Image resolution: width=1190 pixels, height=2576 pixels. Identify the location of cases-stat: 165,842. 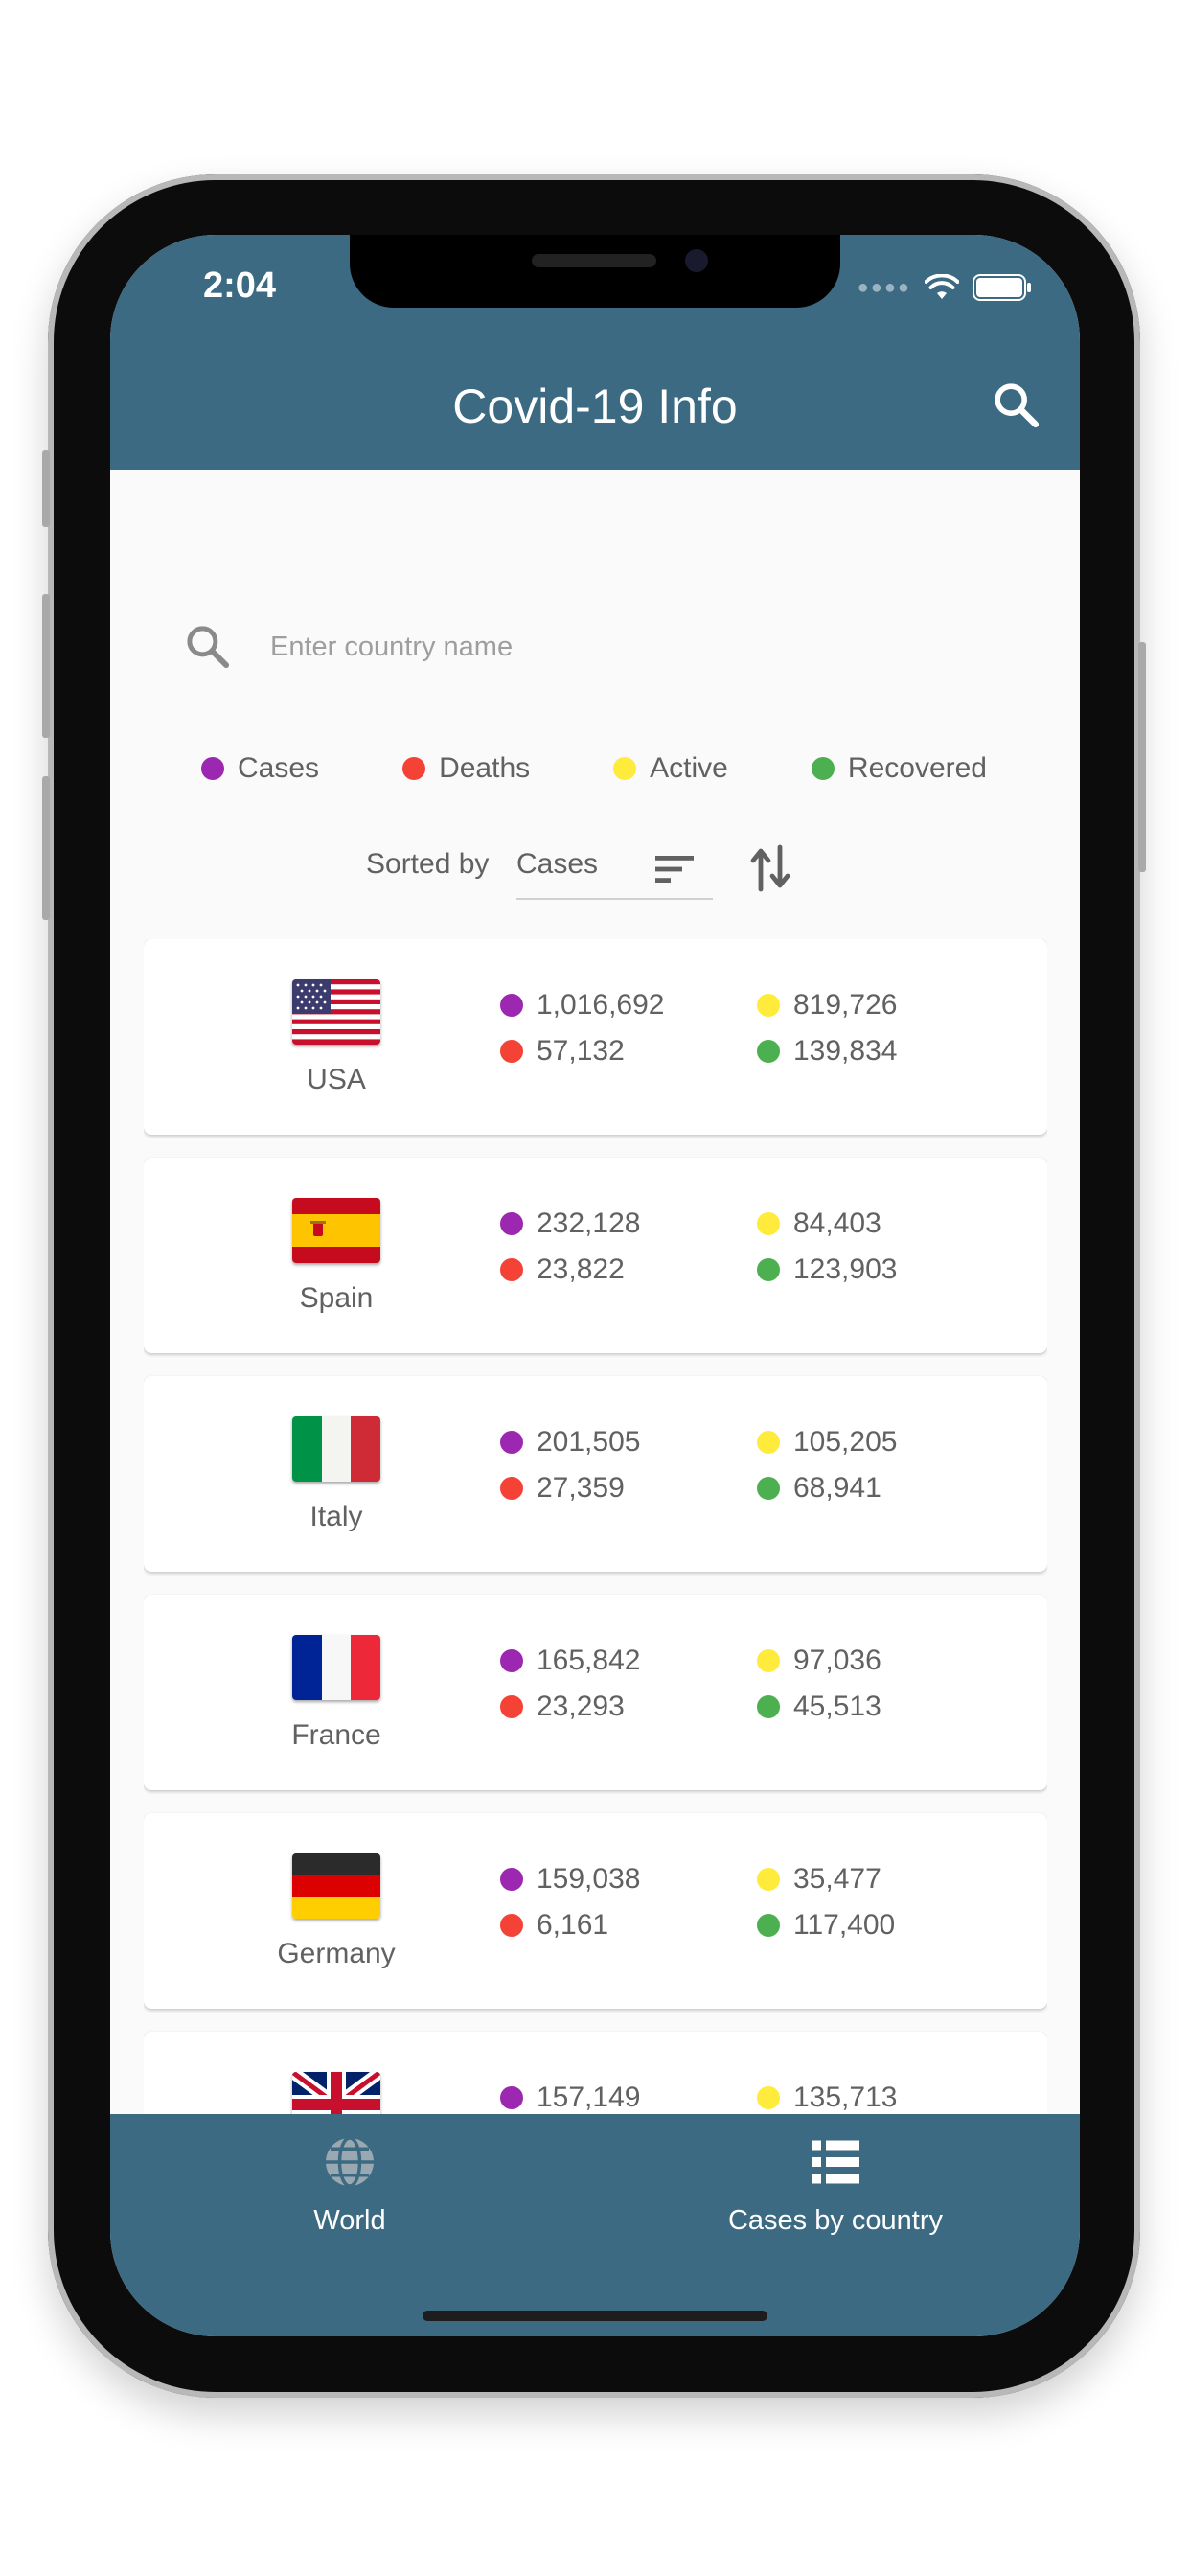
(570, 1660).